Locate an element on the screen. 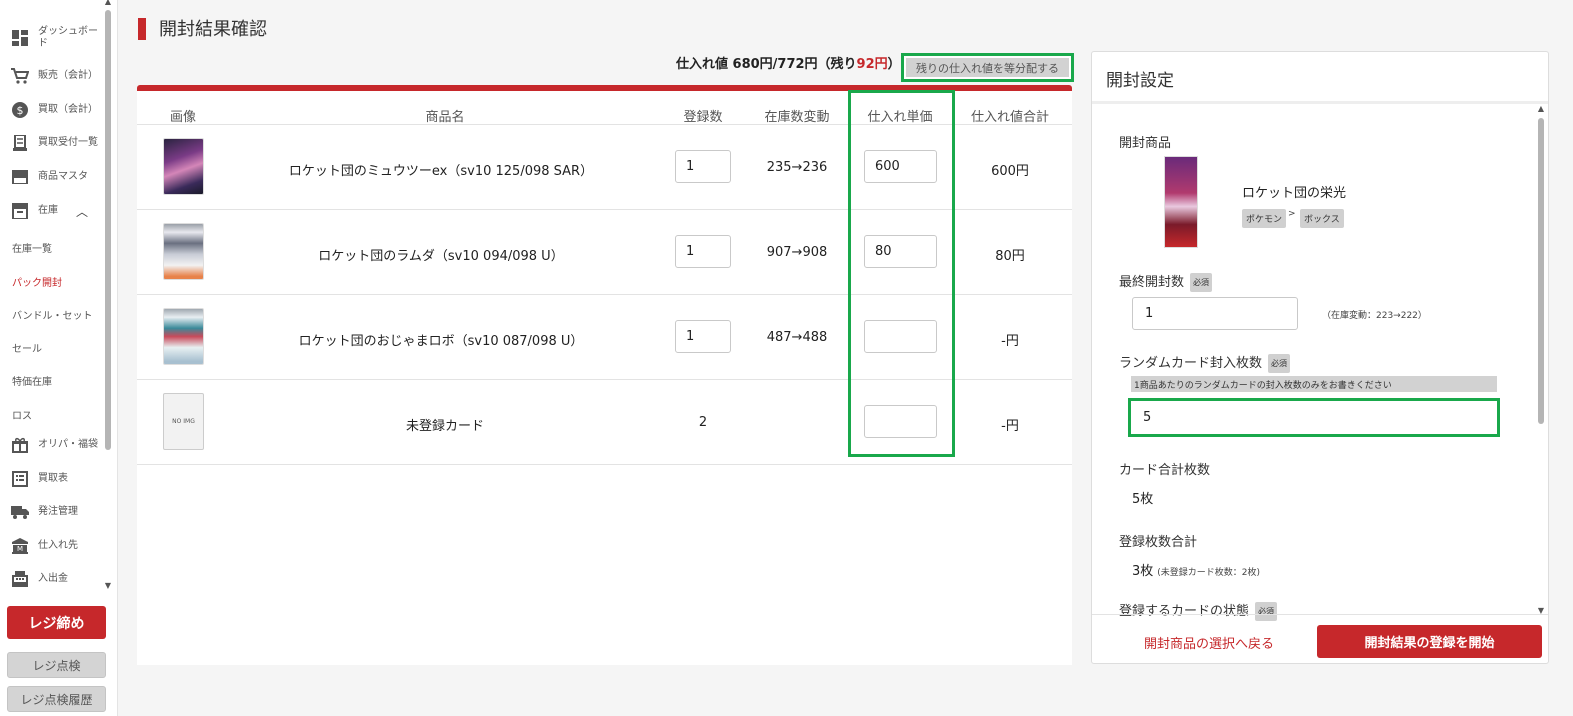 This screenshot has width=1573, height=716. sidebar-item-oripa: オリパ・福袋 is located at coordinates (58, 445).